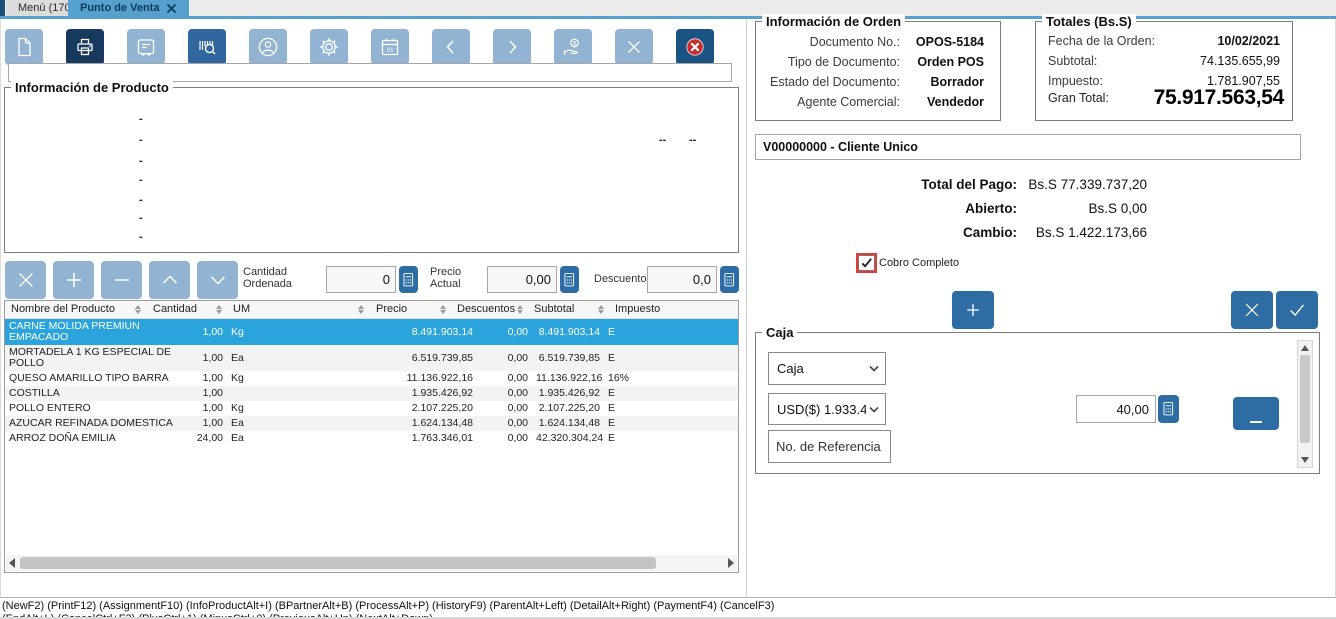 This screenshot has height=619, width=1336. Describe the element at coordinates (241, 309) in the screenshot. I see `column-header-um: UM` at that location.